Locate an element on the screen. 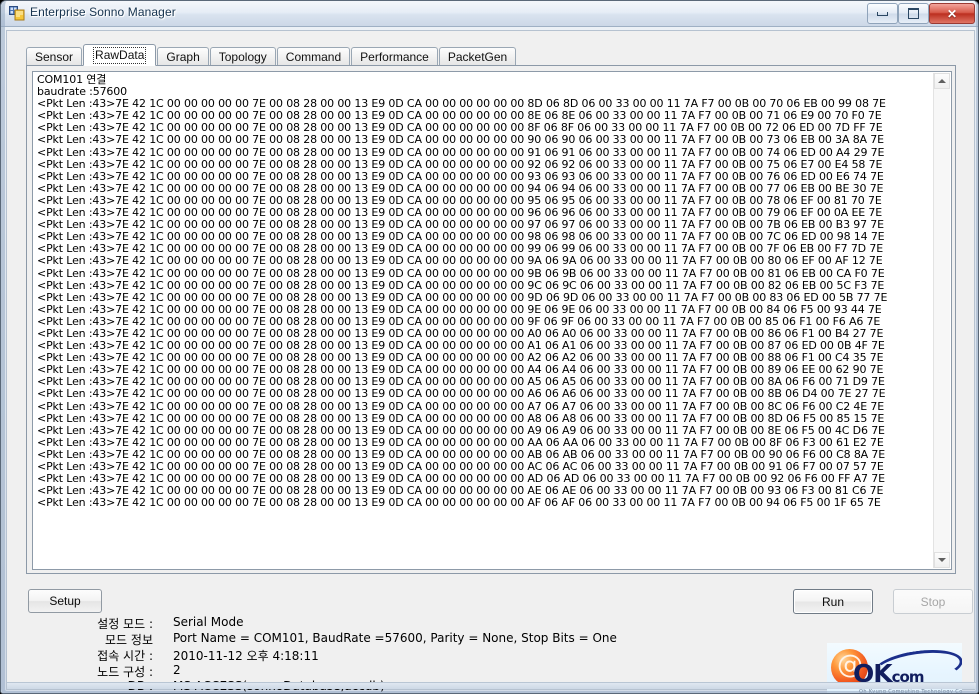  tab-label: Graph is located at coordinates (183, 57).